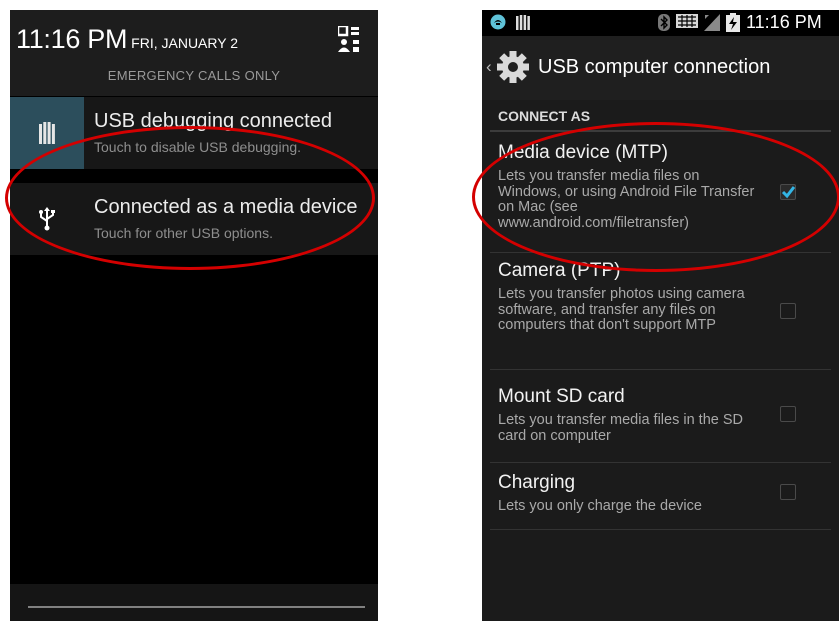 The height and width of the screenshot is (621, 839). Describe the element at coordinates (183, 233) in the screenshot. I see `notification-subtitle: Touch for other USB options.` at that location.